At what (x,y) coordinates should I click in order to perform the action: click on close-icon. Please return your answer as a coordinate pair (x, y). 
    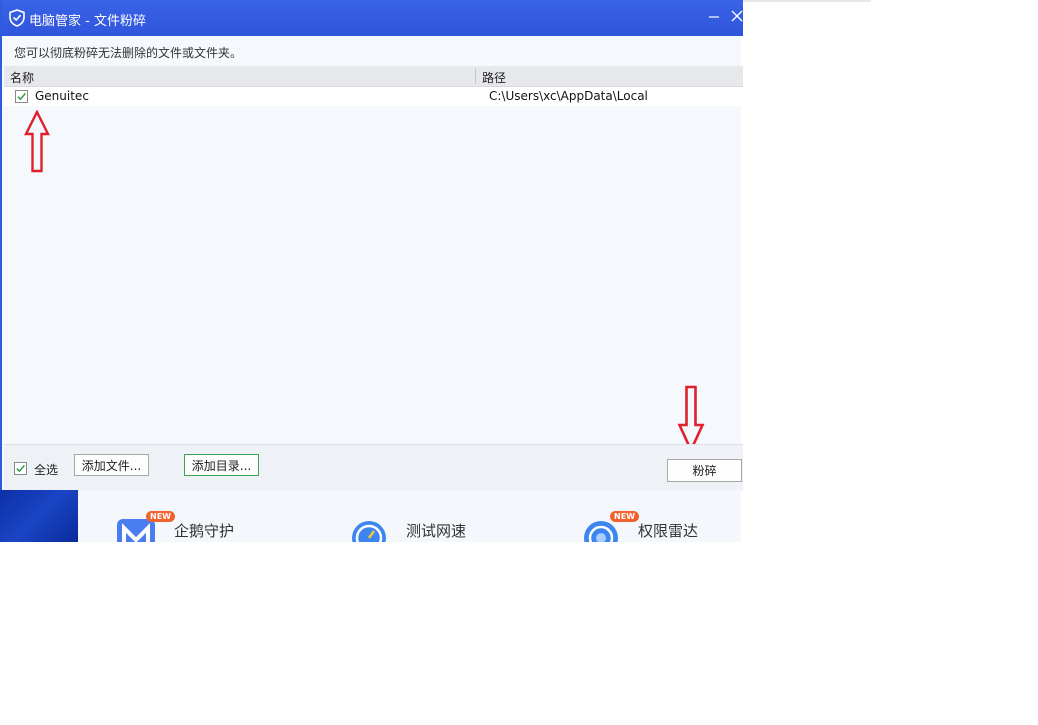
    Looking at the image, I should click on (737, 16).